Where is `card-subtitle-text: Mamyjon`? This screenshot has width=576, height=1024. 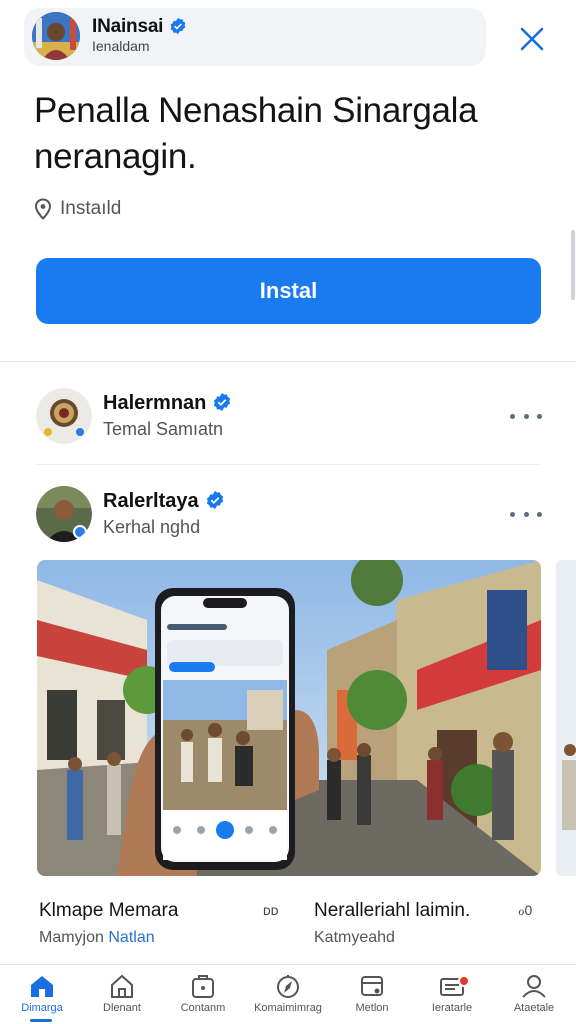 card-subtitle-text: Mamyjon is located at coordinates (74, 937).